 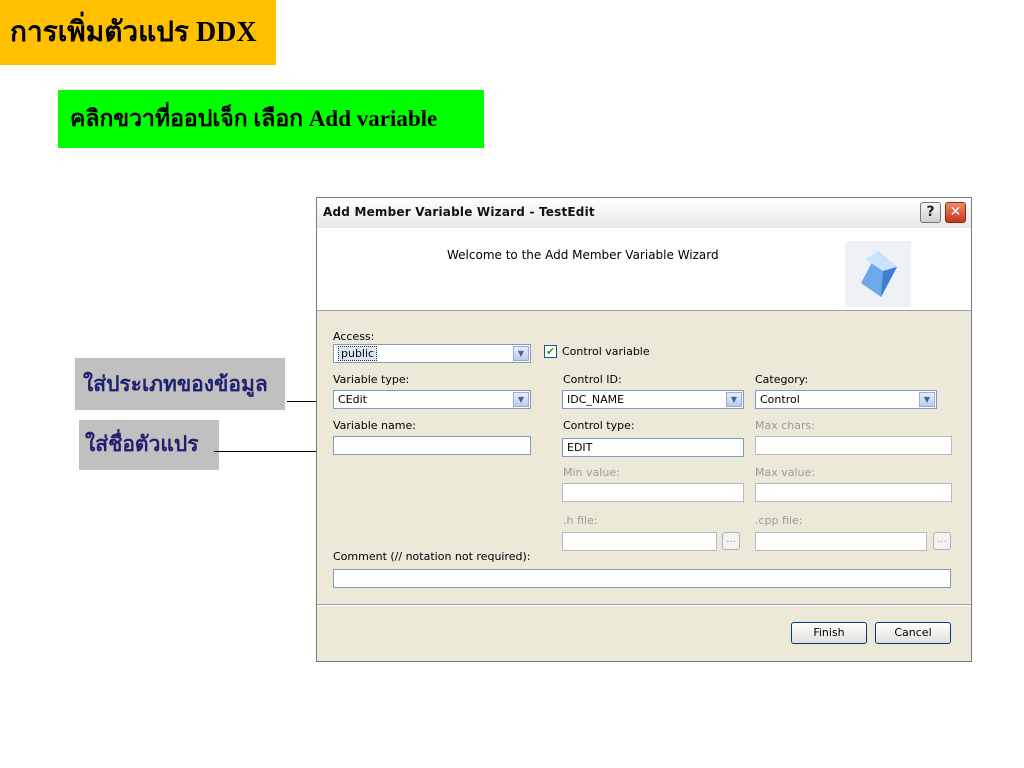 I want to click on control-variable-checkbox: ✔, so click(x=550, y=351).